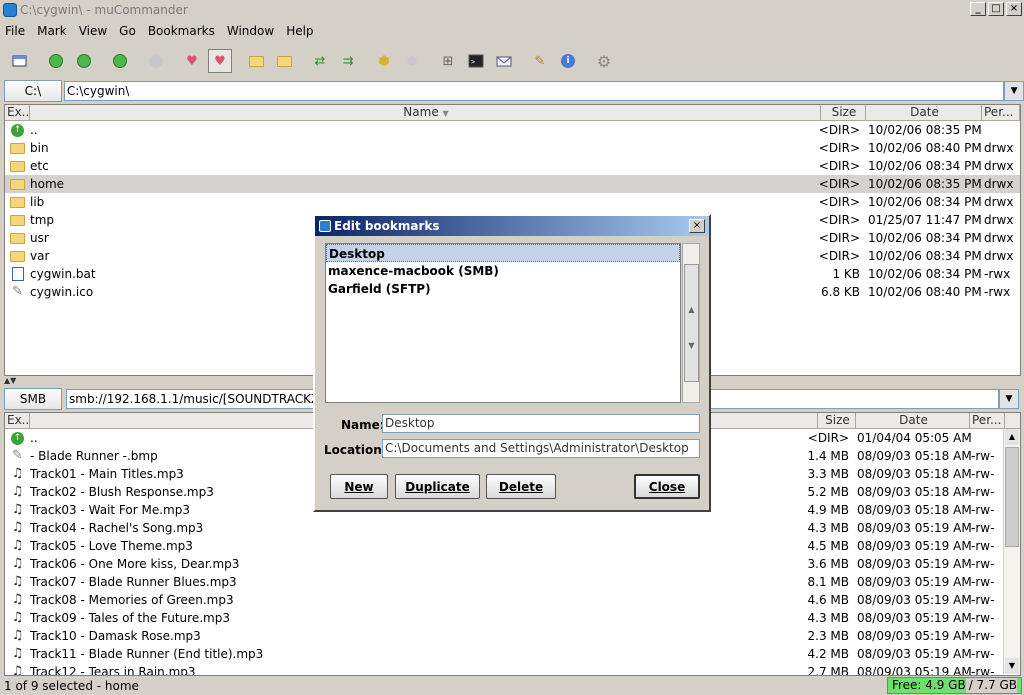  What do you see at coordinates (914, 438) in the screenshot?
I see `file-date: 01/04/04 05:05 AM` at bounding box center [914, 438].